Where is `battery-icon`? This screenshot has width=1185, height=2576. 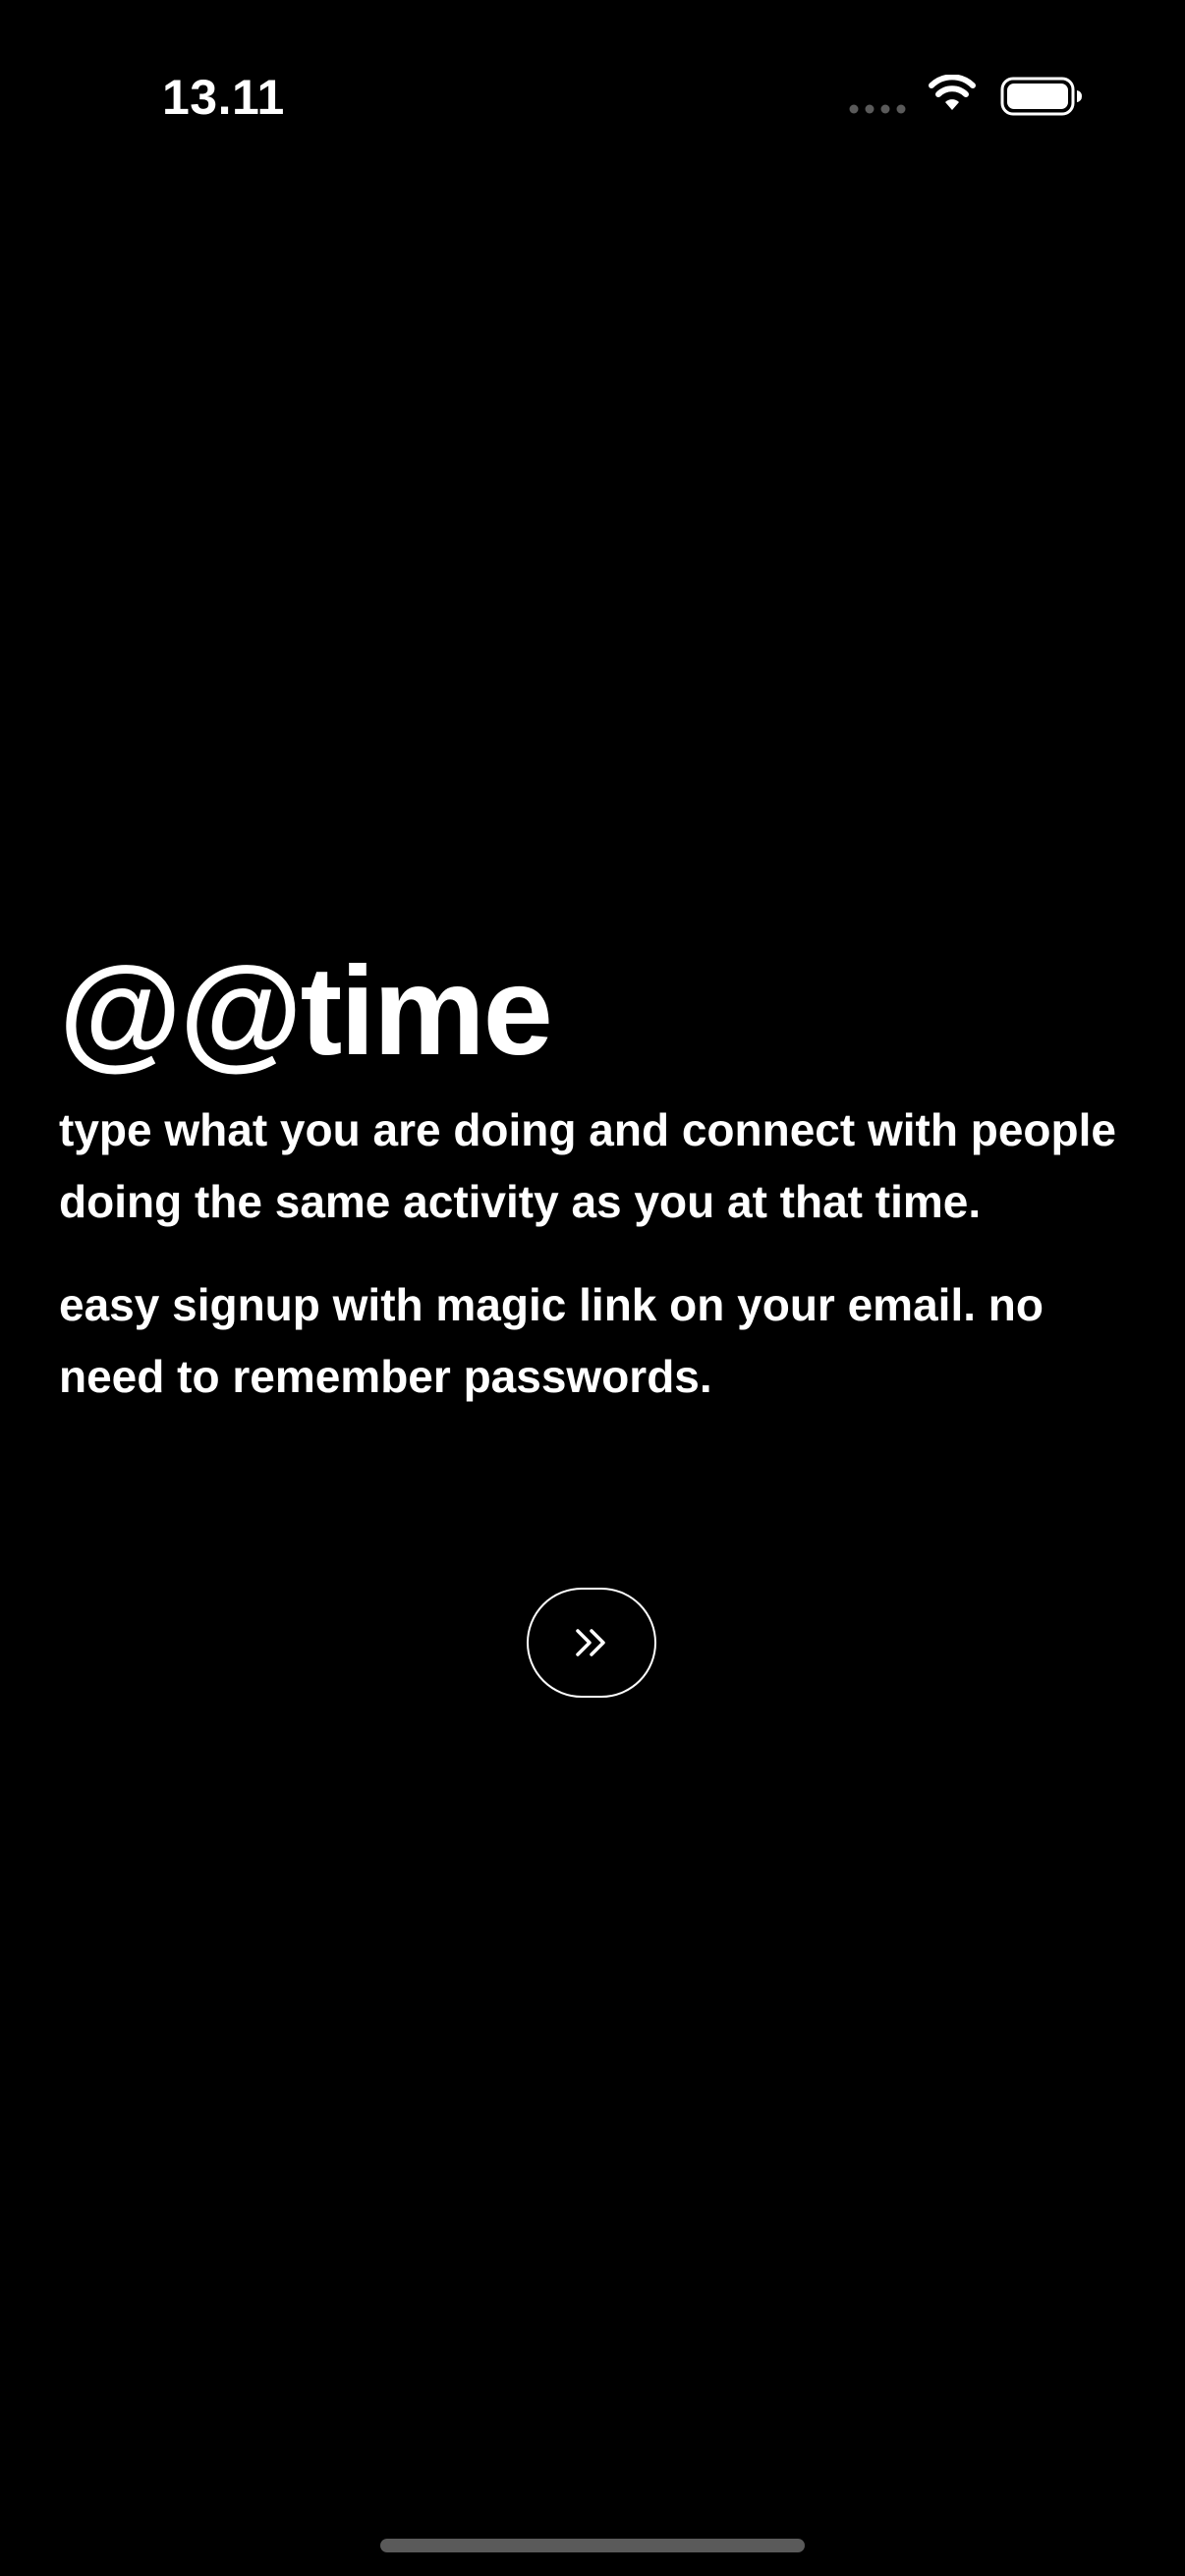 battery-icon is located at coordinates (1041, 96).